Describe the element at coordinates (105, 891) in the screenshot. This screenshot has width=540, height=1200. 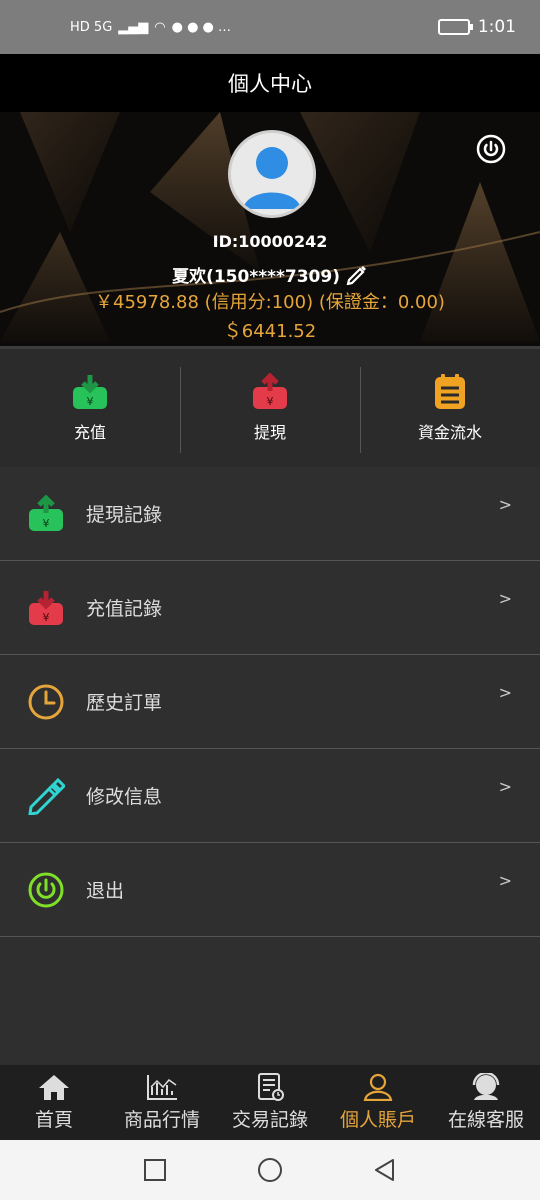
I see `menu-label: 退出` at that location.